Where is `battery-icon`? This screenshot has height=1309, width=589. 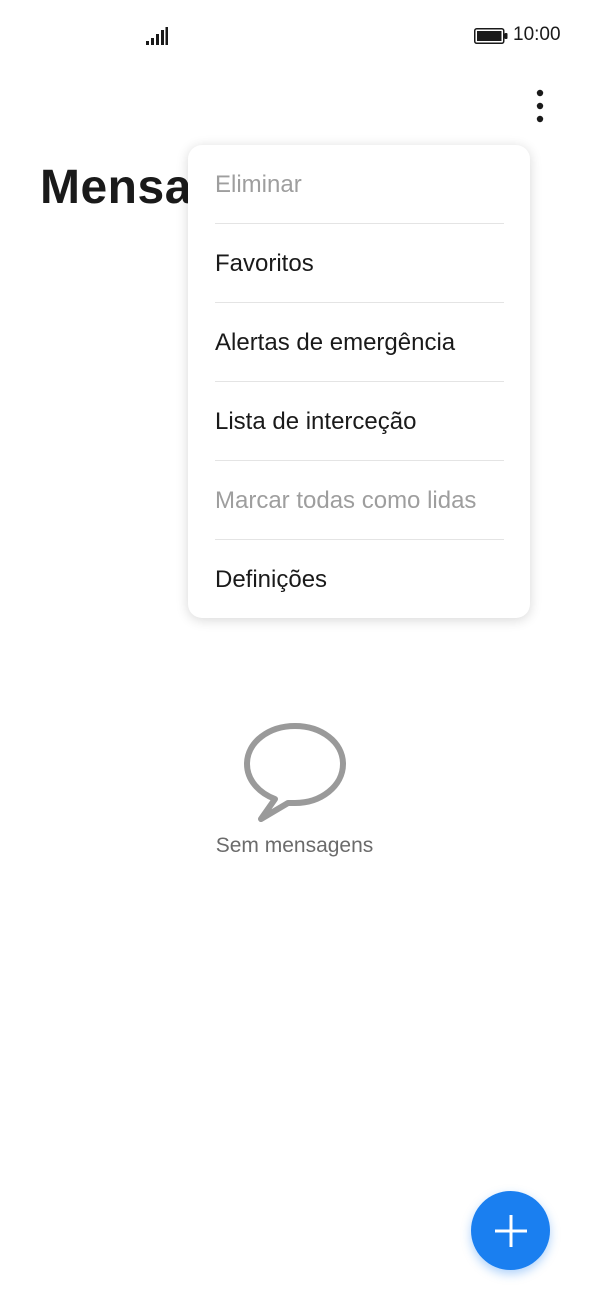 battery-icon is located at coordinates (491, 36).